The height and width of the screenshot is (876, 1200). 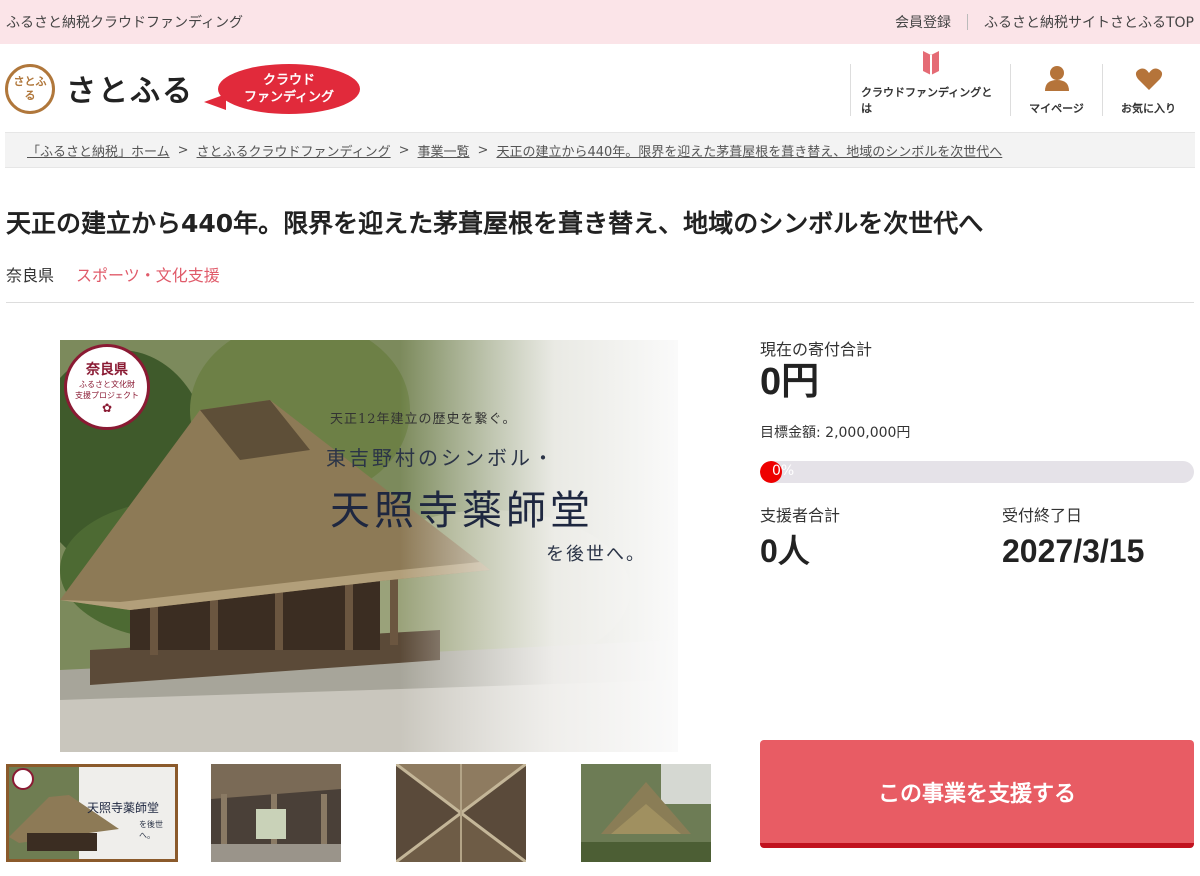 What do you see at coordinates (931, 63) in the screenshot?
I see `book-icon` at bounding box center [931, 63].